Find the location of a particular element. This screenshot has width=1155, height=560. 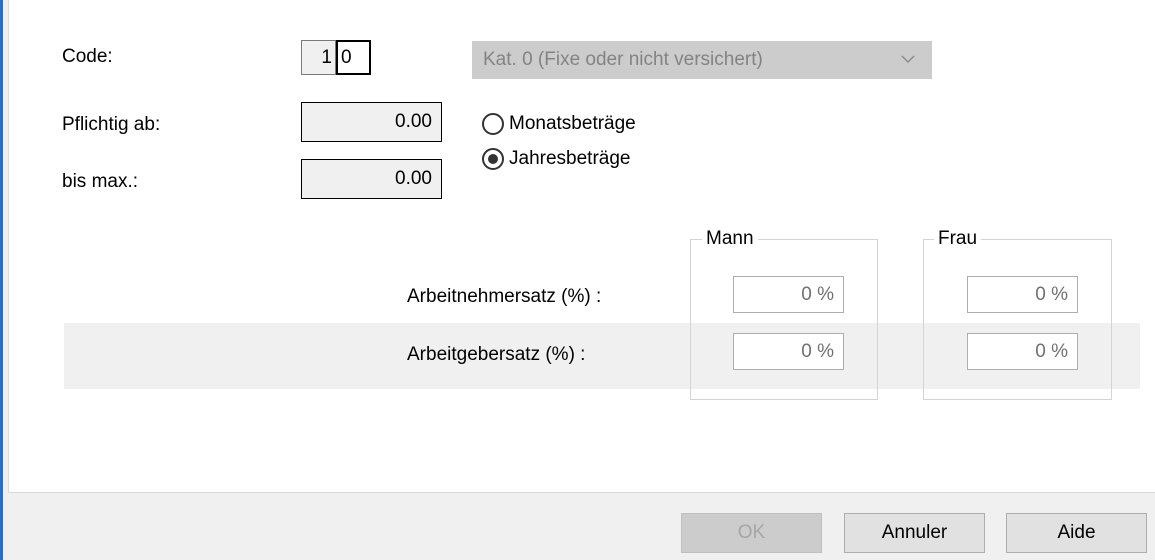

employer-rate-frau-input: 0 % is located at coordinates (1022, 351).